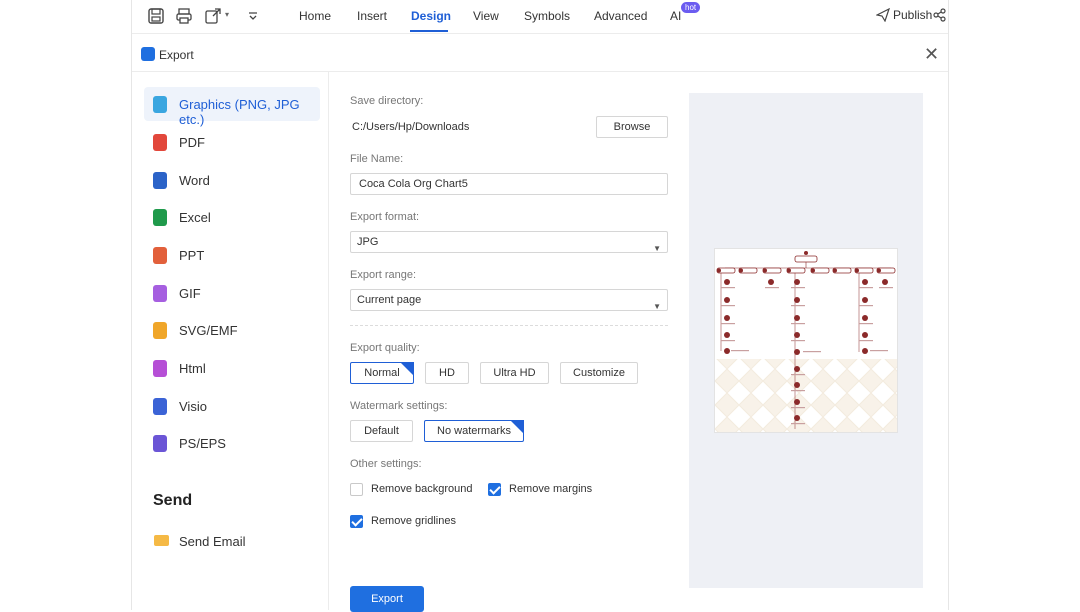 This screenshot has width=1080, height=612. I want to click on file-name-input, so click(509, 184).